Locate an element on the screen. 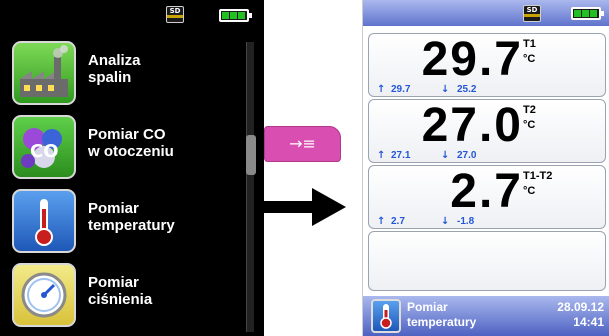  min-max-row: ↑ 2.7 ↓ -1.8 is located at coordinates (444, 222).